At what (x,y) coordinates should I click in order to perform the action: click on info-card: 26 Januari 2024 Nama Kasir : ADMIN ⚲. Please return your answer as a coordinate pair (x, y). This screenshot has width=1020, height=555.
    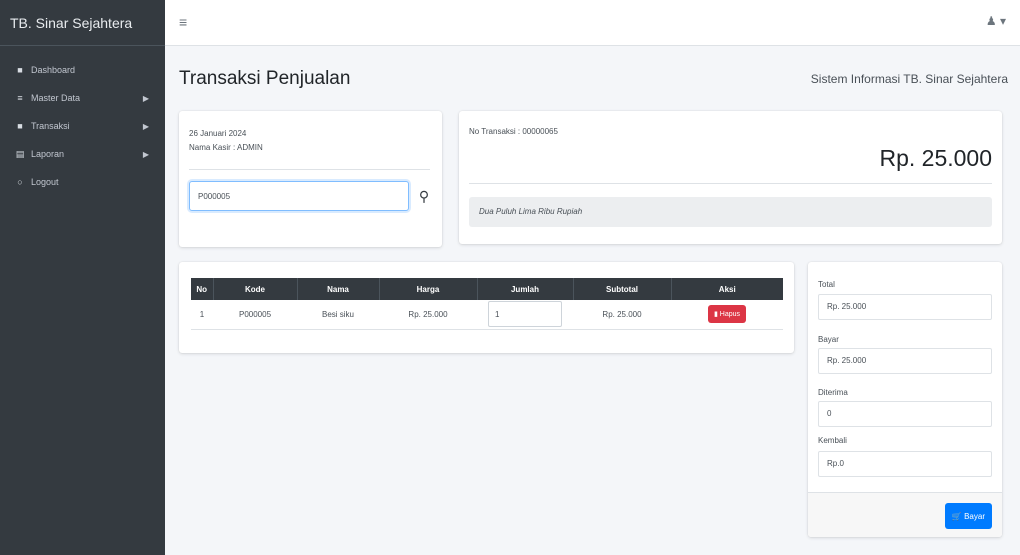
    Looking at the image, I should click on (310, 179).